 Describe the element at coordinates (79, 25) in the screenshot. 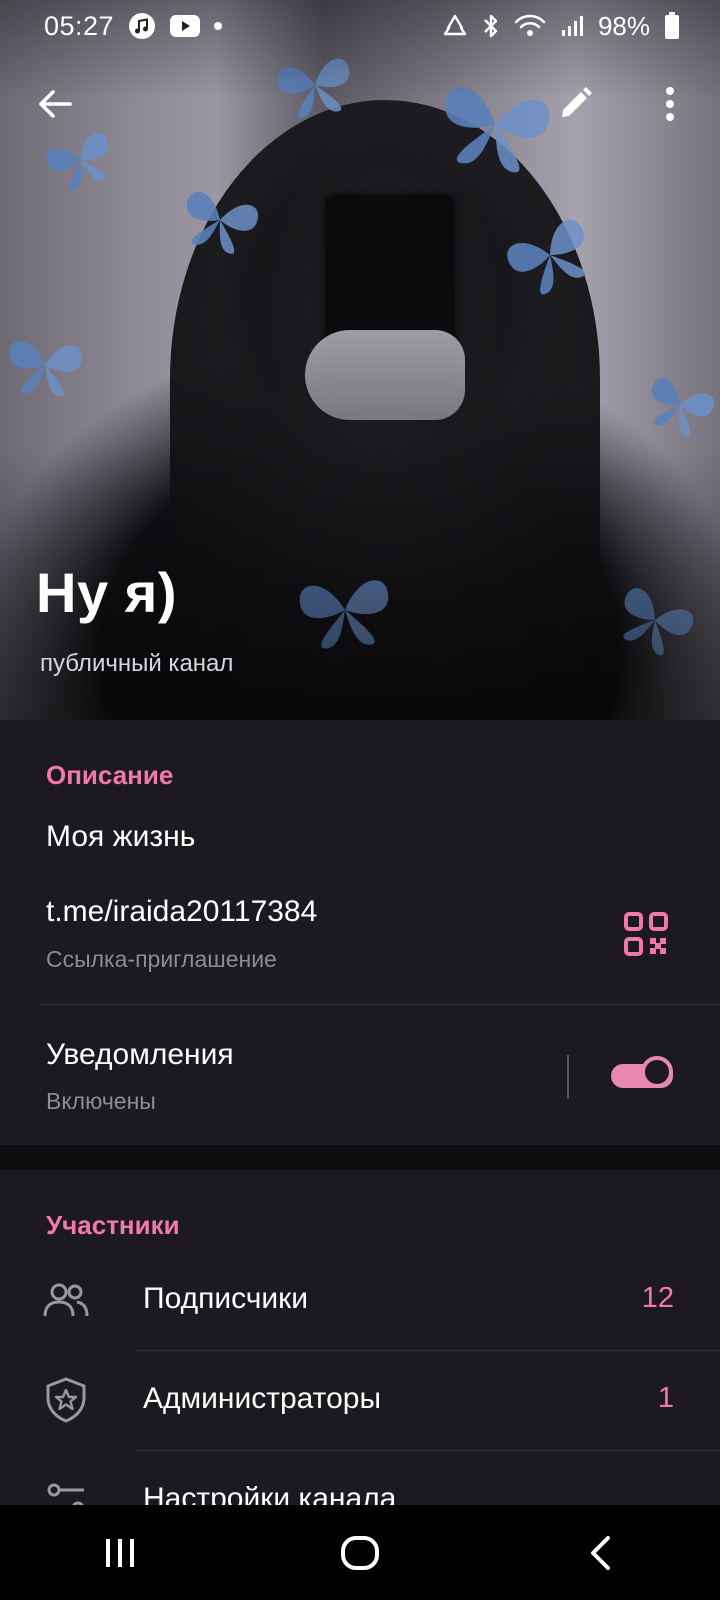

I see `status-time: 05:27` at that location.